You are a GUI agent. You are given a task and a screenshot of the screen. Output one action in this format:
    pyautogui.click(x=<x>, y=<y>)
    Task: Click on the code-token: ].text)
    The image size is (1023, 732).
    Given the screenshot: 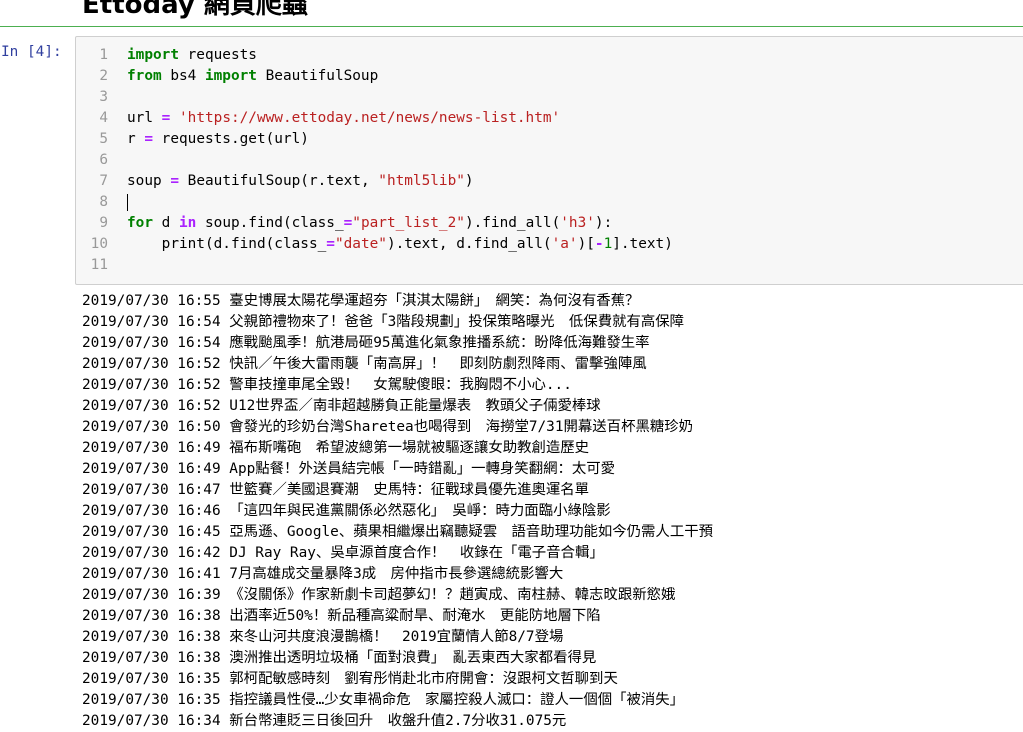 What is the action you would take?
    pyautogui.click(x=642, y=244)
    